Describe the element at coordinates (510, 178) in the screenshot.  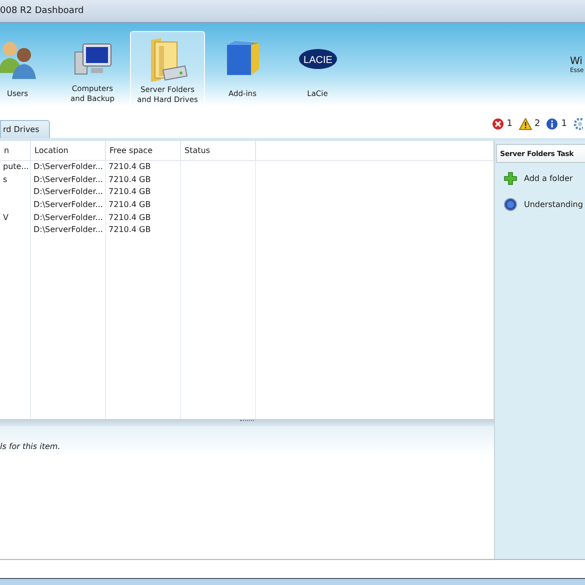
I see `plus-icon` at that location.